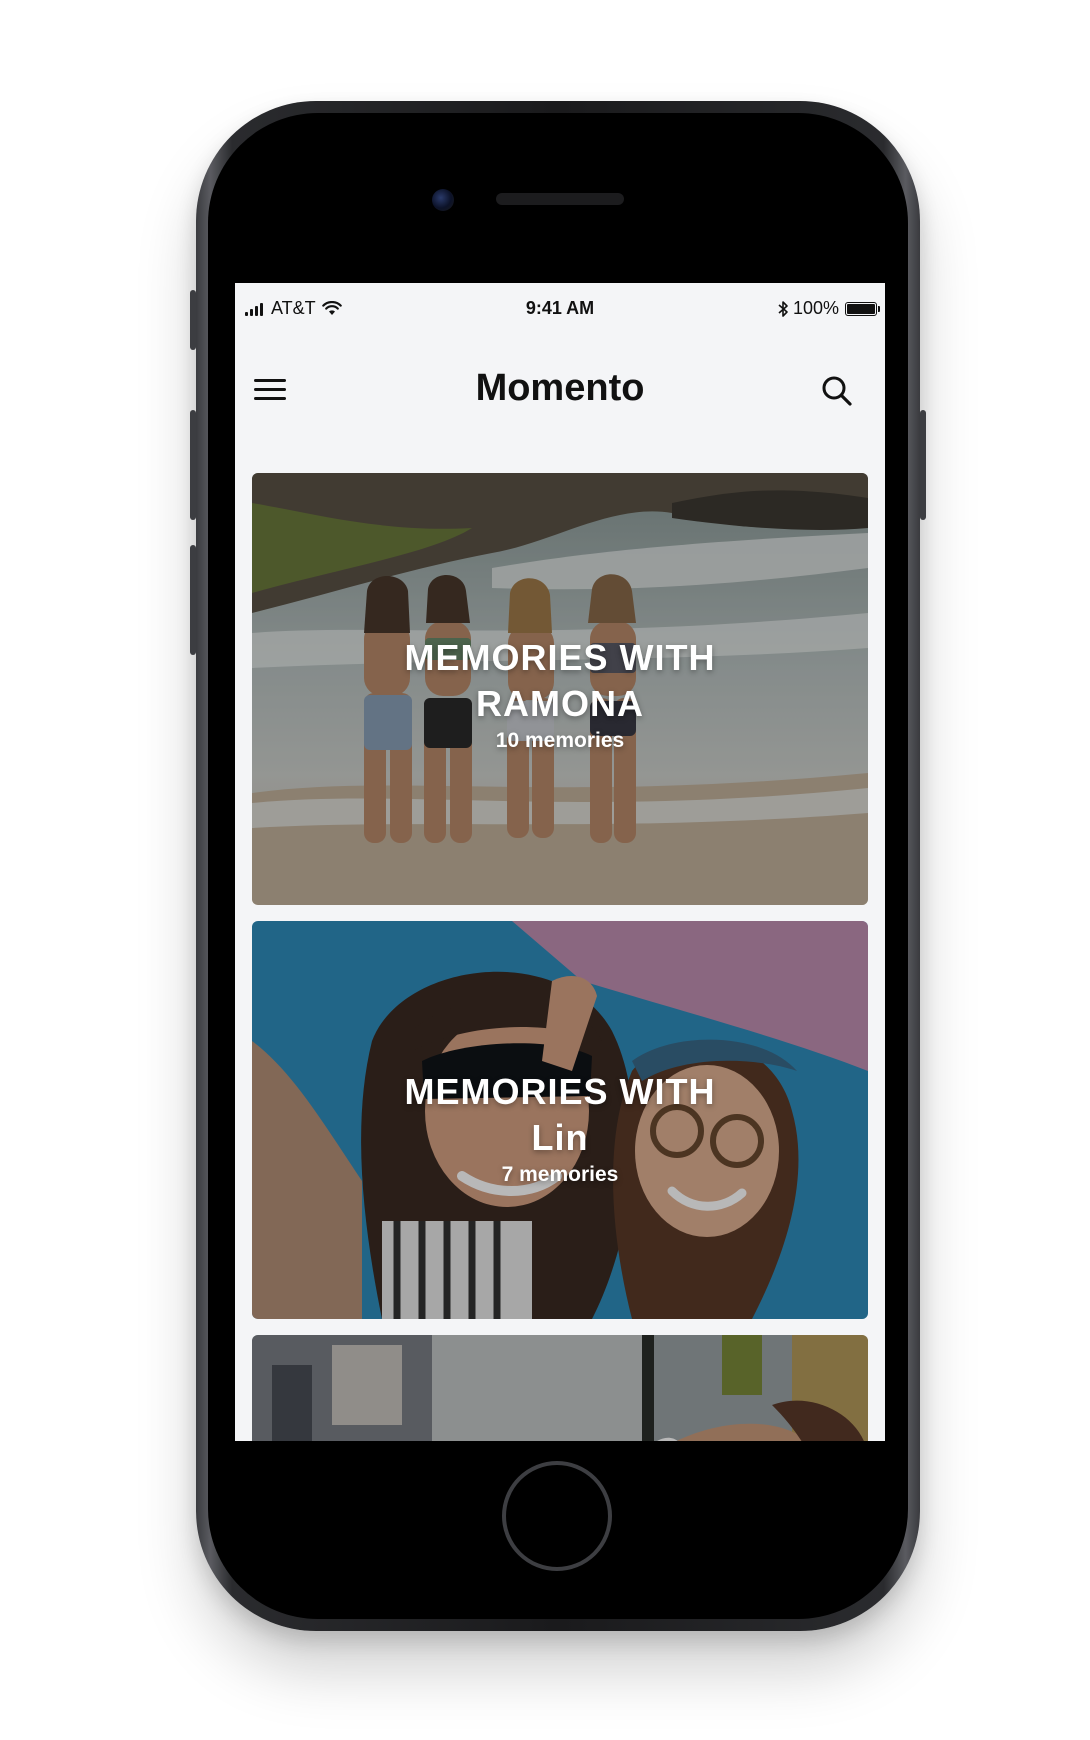 The height and width of the screenshot is (1740, 1090). What do you see at coordinates (193, 600) in the screenshot?
I see `volume-down-button` at bounding box center [193, 600].